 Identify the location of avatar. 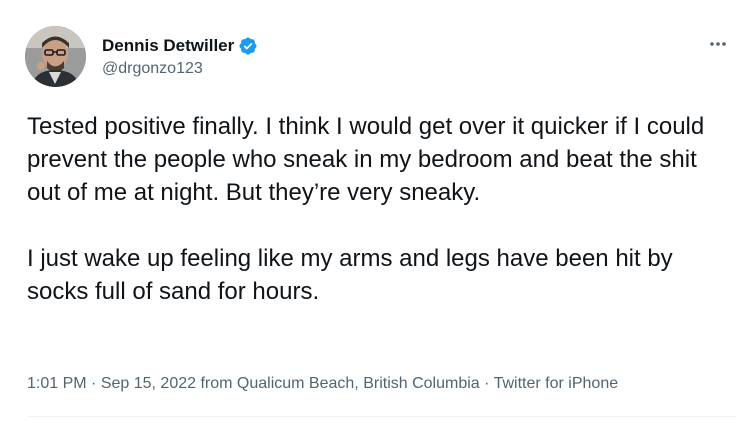
(55, 56).